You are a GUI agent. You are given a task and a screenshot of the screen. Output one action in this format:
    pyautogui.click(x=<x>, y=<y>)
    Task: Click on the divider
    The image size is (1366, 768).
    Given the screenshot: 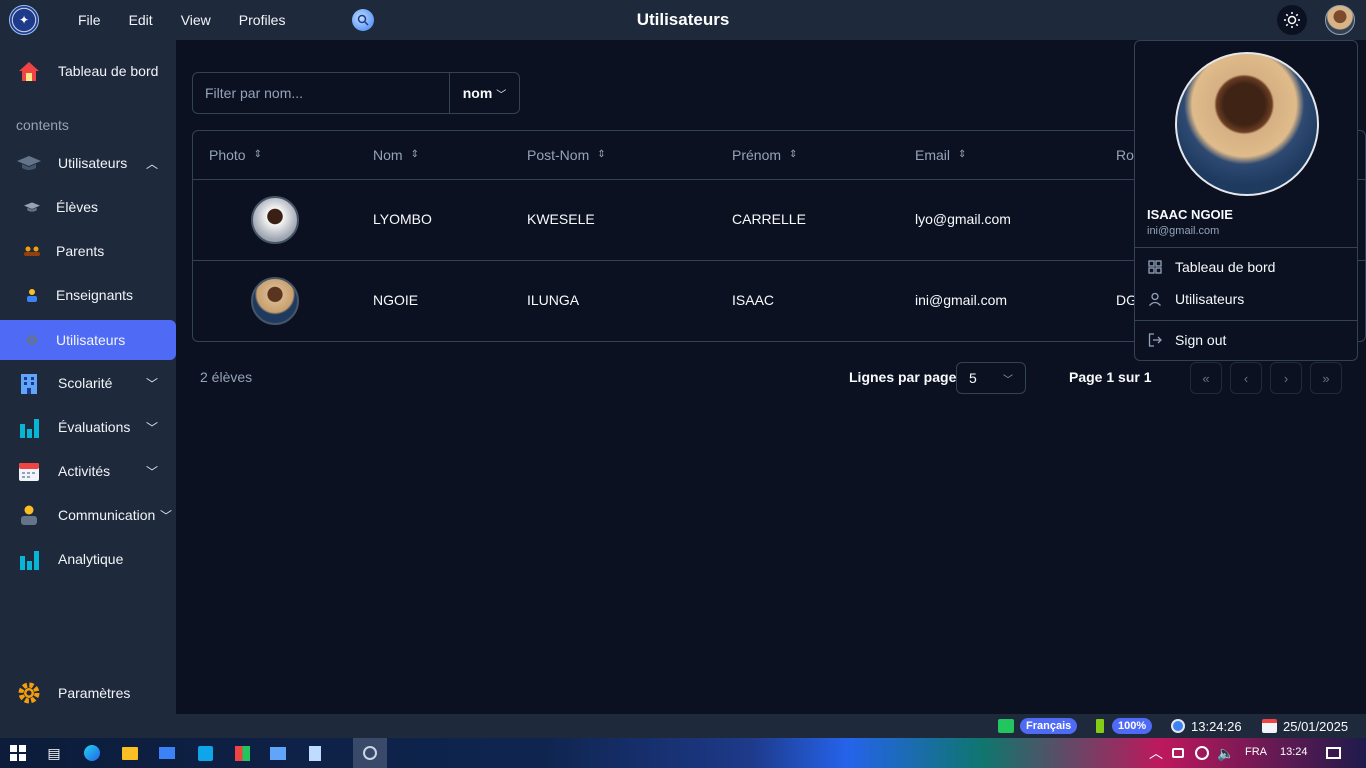 What is the action you would take?
    pyautogui.click(x=1246, y=247)
    